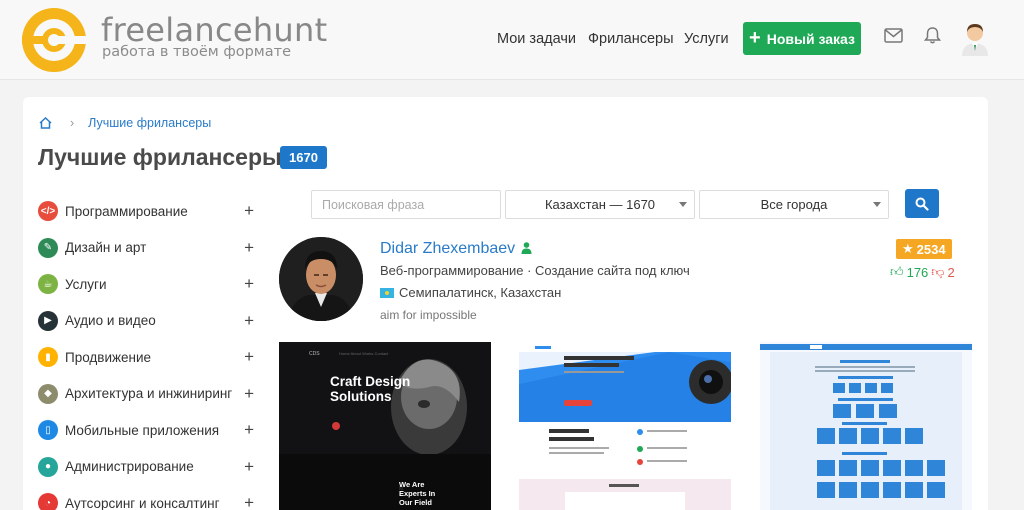 Image resolution: width=1024 pixels, height=510 pixels. Describe the element at coordinates (110, 321) in the screenshot. I see `category-label: Аудио и видео` at that location.